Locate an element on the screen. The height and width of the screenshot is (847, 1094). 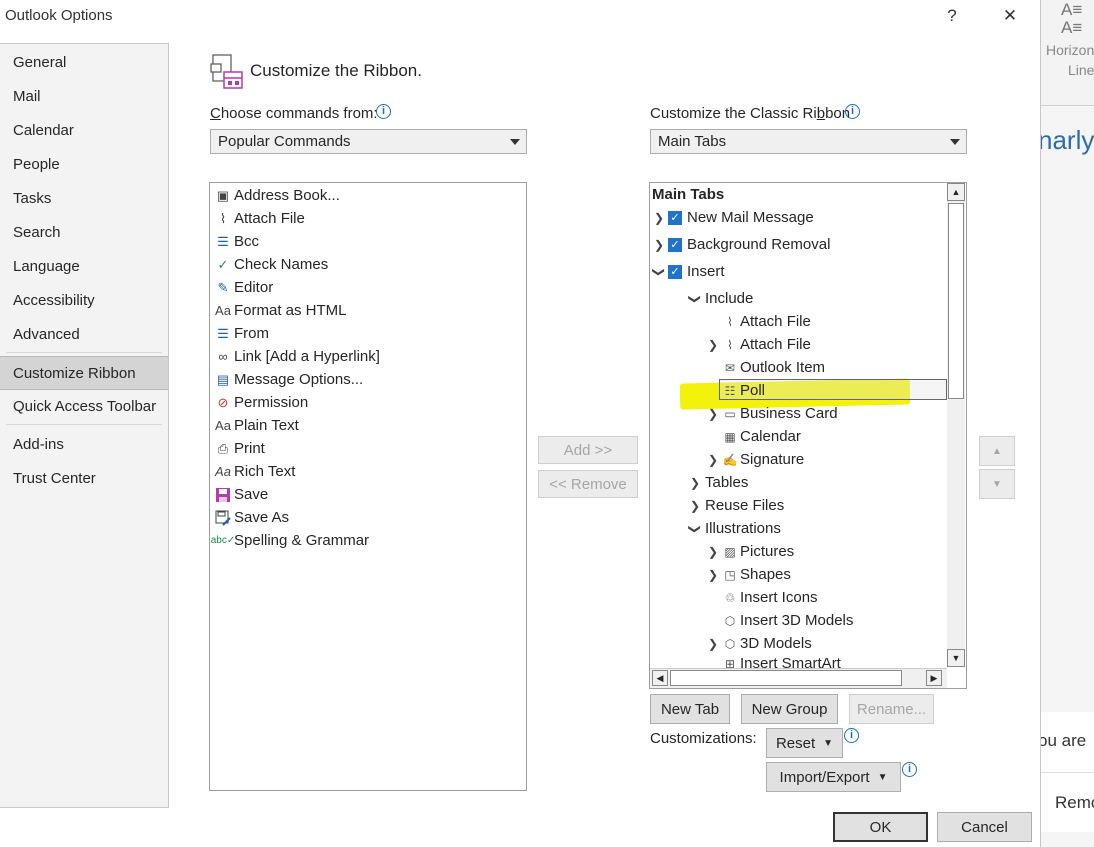
list-item: Aa Plain Text is located at coordinates (368, 425).